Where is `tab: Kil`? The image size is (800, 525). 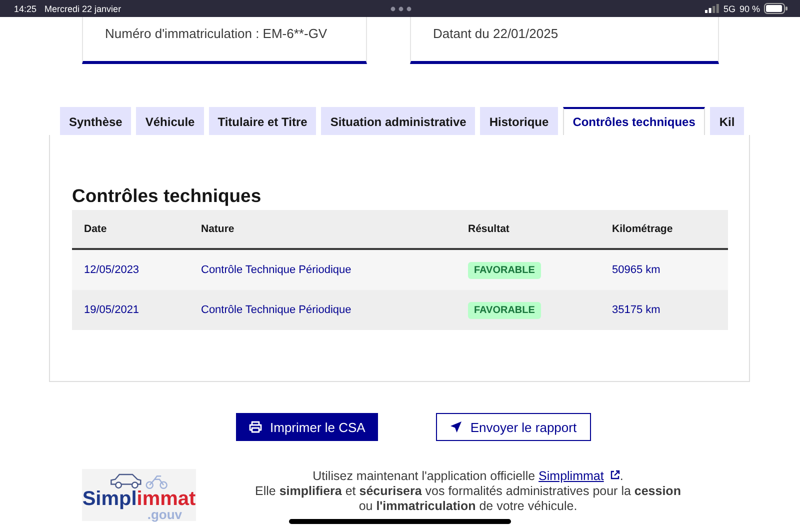 tab: Kil is located at coordinates (727, 121).